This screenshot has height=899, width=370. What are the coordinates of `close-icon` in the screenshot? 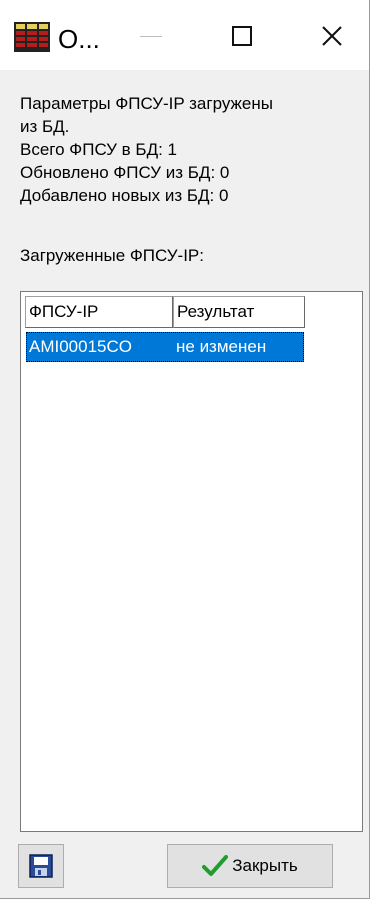 It's located at (332, 36).